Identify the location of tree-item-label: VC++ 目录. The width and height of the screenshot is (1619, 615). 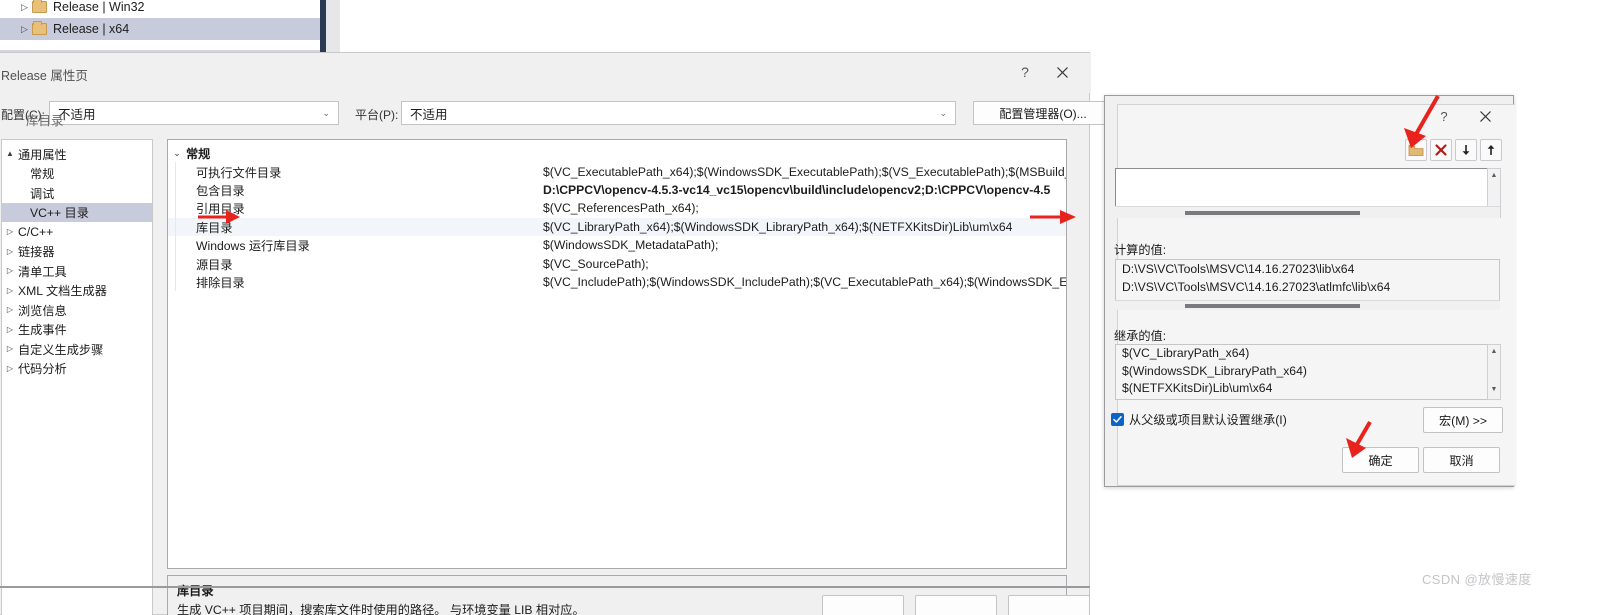
(59, 213).